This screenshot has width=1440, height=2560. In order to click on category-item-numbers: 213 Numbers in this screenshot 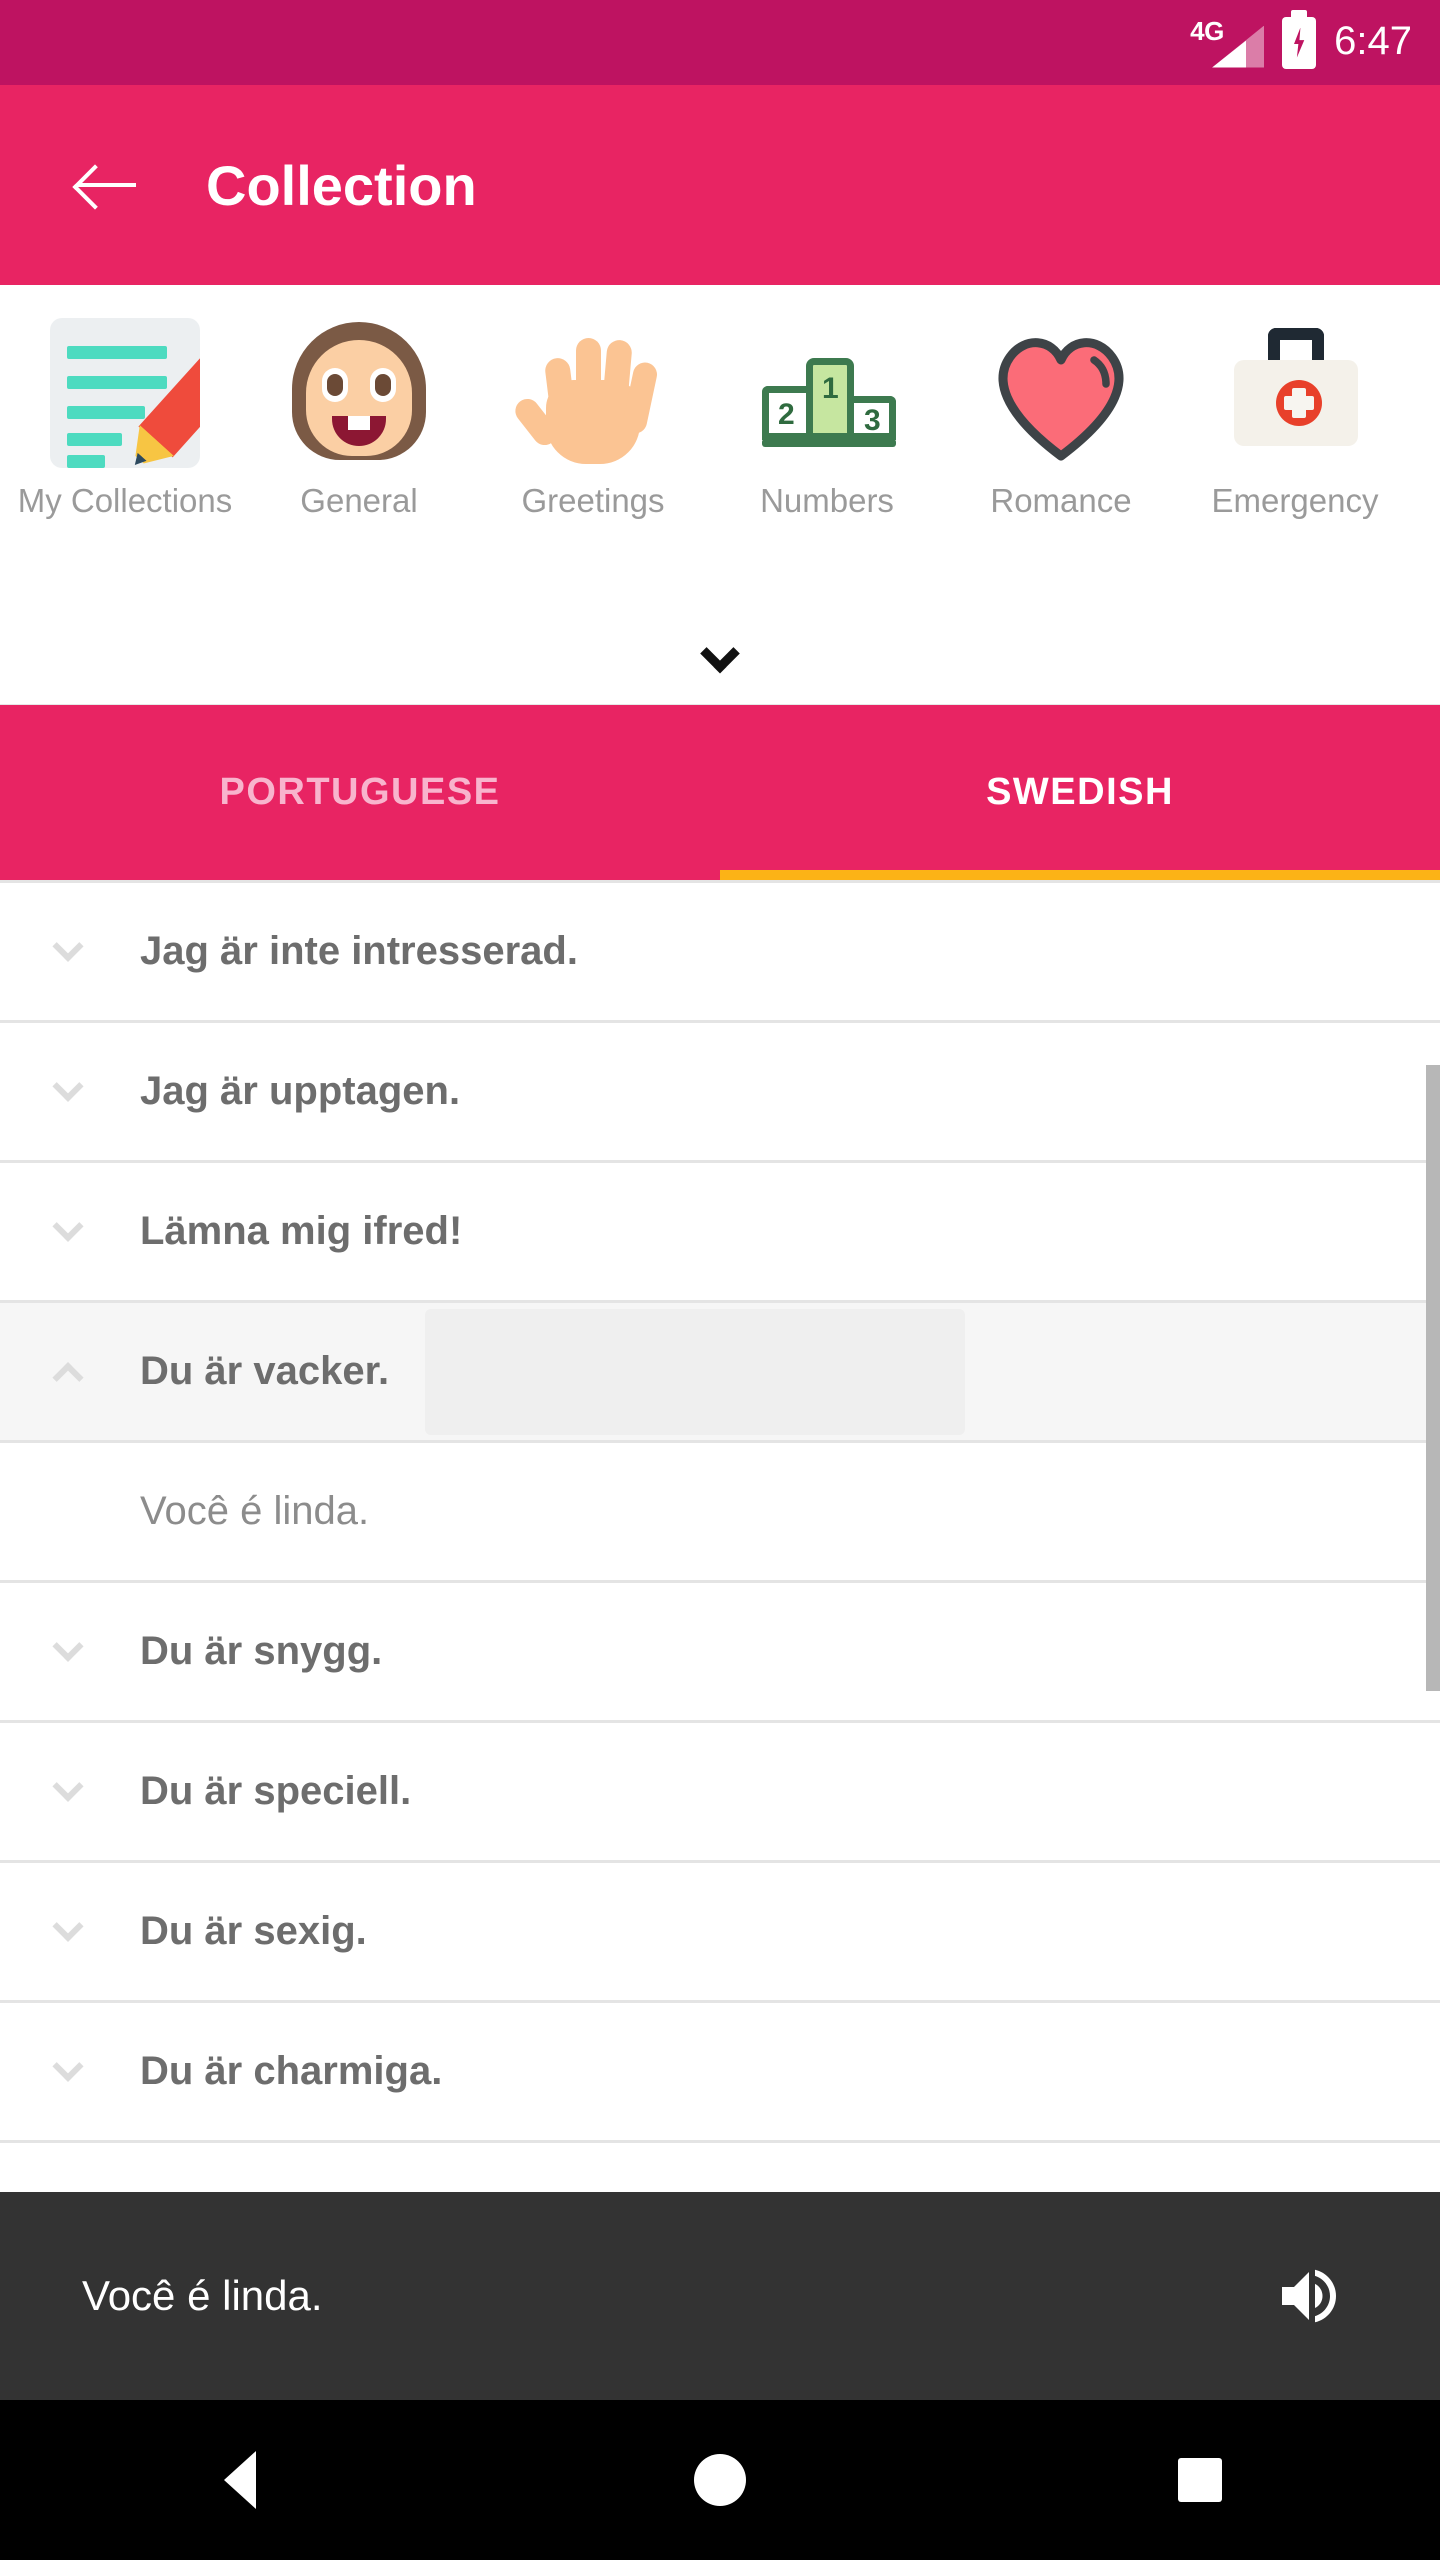, I will do `click(827, 418)`.